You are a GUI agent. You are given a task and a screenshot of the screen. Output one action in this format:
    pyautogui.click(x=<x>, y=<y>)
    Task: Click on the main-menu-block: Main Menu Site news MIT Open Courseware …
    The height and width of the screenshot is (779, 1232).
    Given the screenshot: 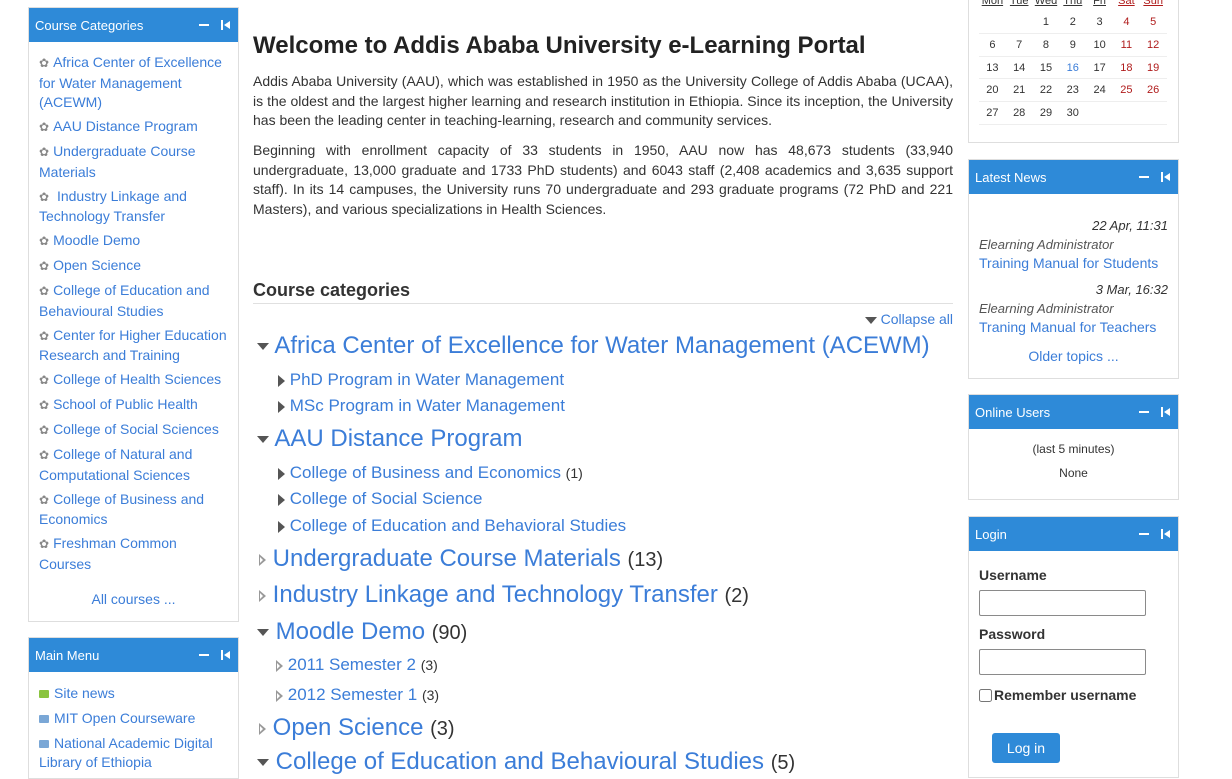 What is the action you would take?
    pyautogui.click(x=133, y=708)
    